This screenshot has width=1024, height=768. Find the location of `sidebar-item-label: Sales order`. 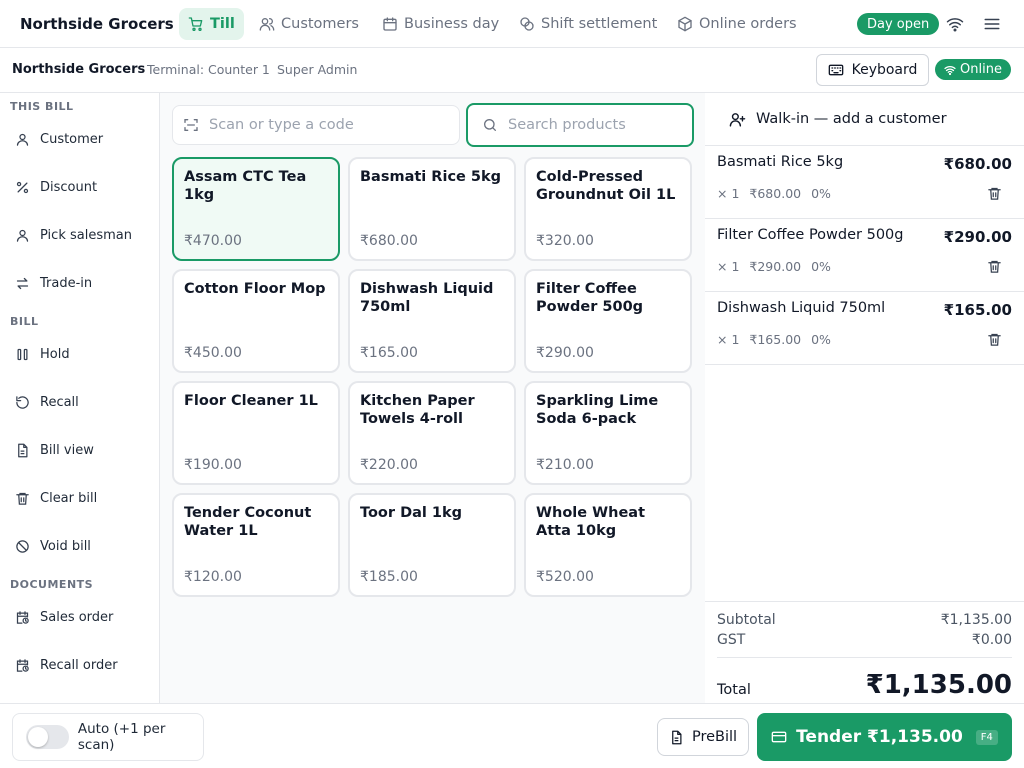

sidebar-item-label: Sales order is located at coordinates (77, 617).